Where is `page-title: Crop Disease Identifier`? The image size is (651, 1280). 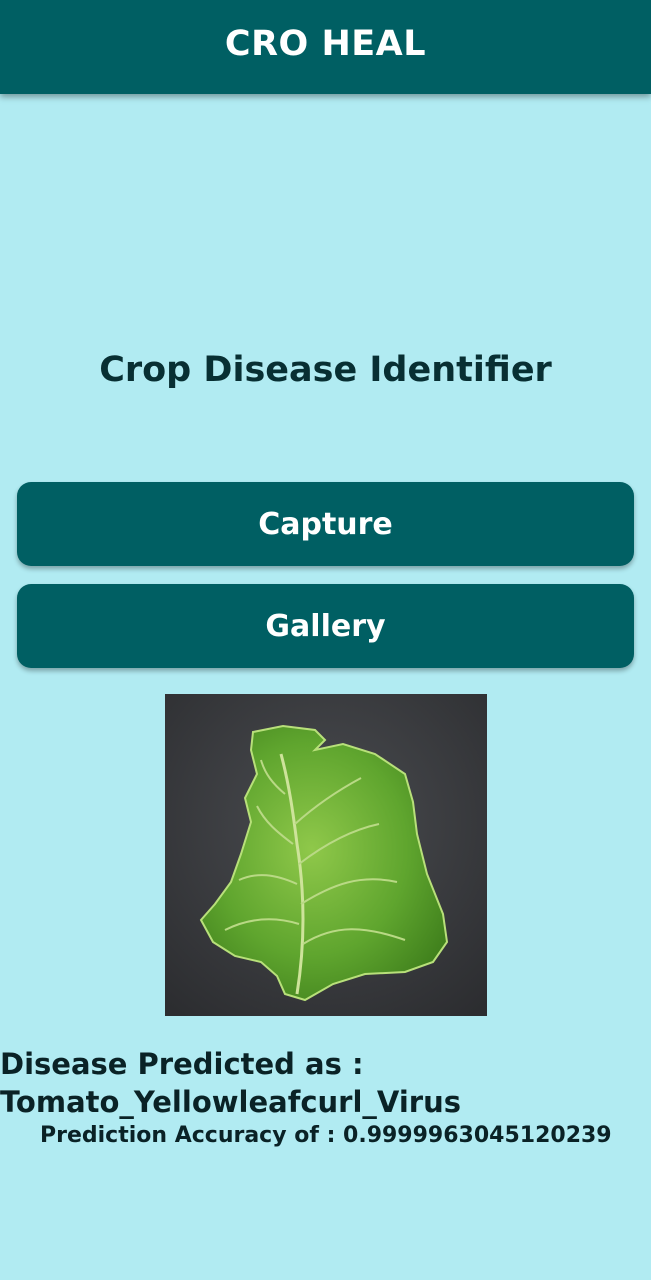
page-title: Crop Disease Identifier is located at coordinates (325, 370).